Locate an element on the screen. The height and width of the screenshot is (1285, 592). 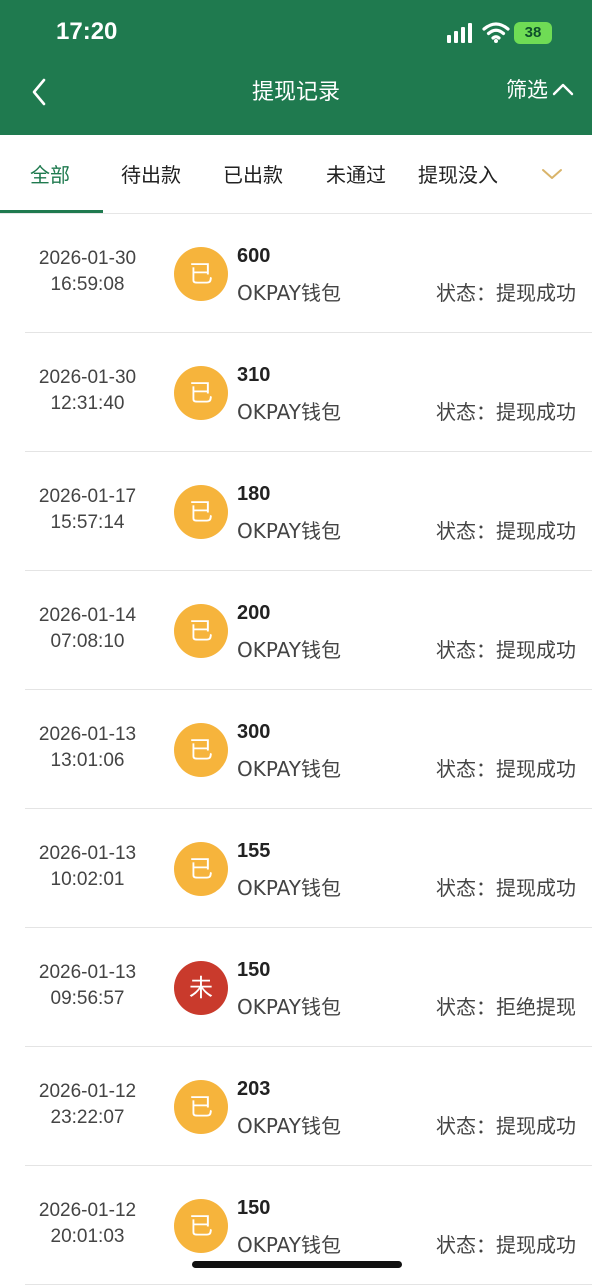
home-indicator is located at coordinates (297, 1264).